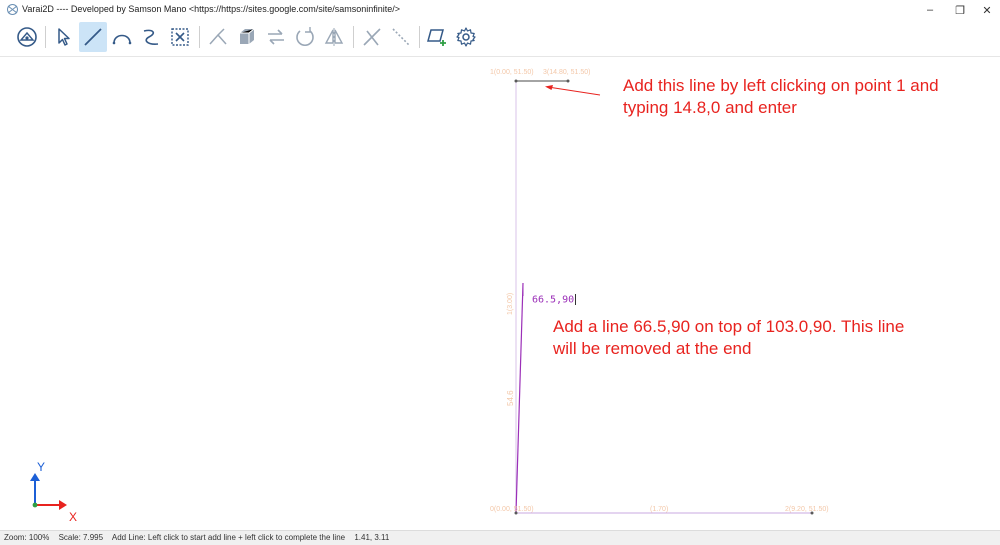  What do you see at coordinates (549, 87) in the screenshot?
I see `annotation-arrowhead` at bounding box center [549, 87].